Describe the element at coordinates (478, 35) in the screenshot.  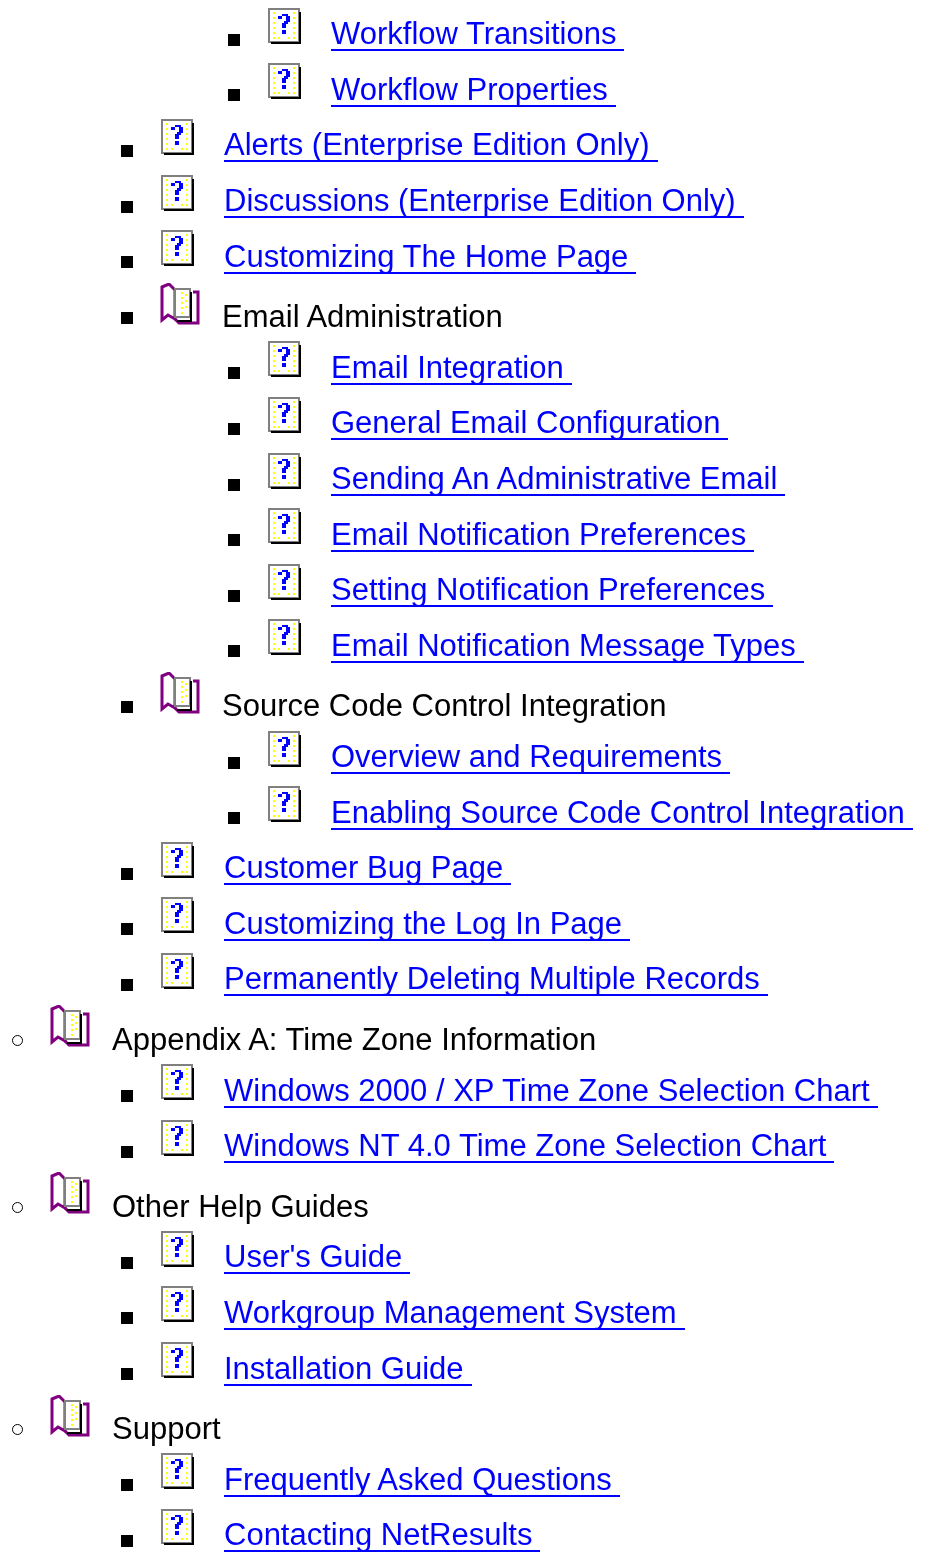
I see `help-topic-link: Workflow Transitions` at that location.